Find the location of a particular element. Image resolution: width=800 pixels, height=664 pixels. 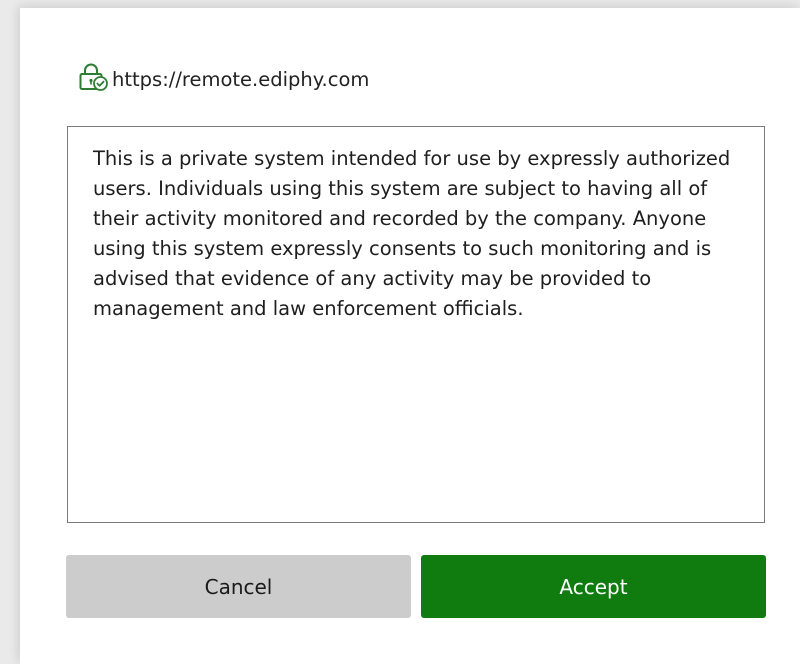

origin-row: https://remote.ediphy.com is located at coordinates (223, 79).